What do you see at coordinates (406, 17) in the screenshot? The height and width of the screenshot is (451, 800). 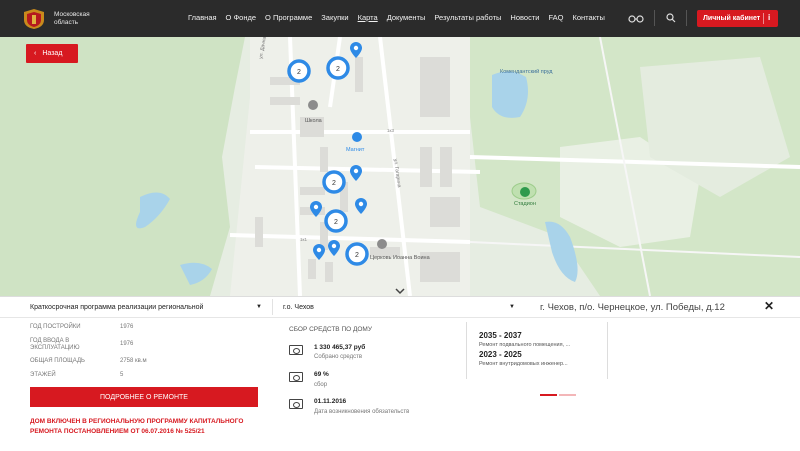 I see `nav-item-documents: Документы` at bounding box center [406, 17].